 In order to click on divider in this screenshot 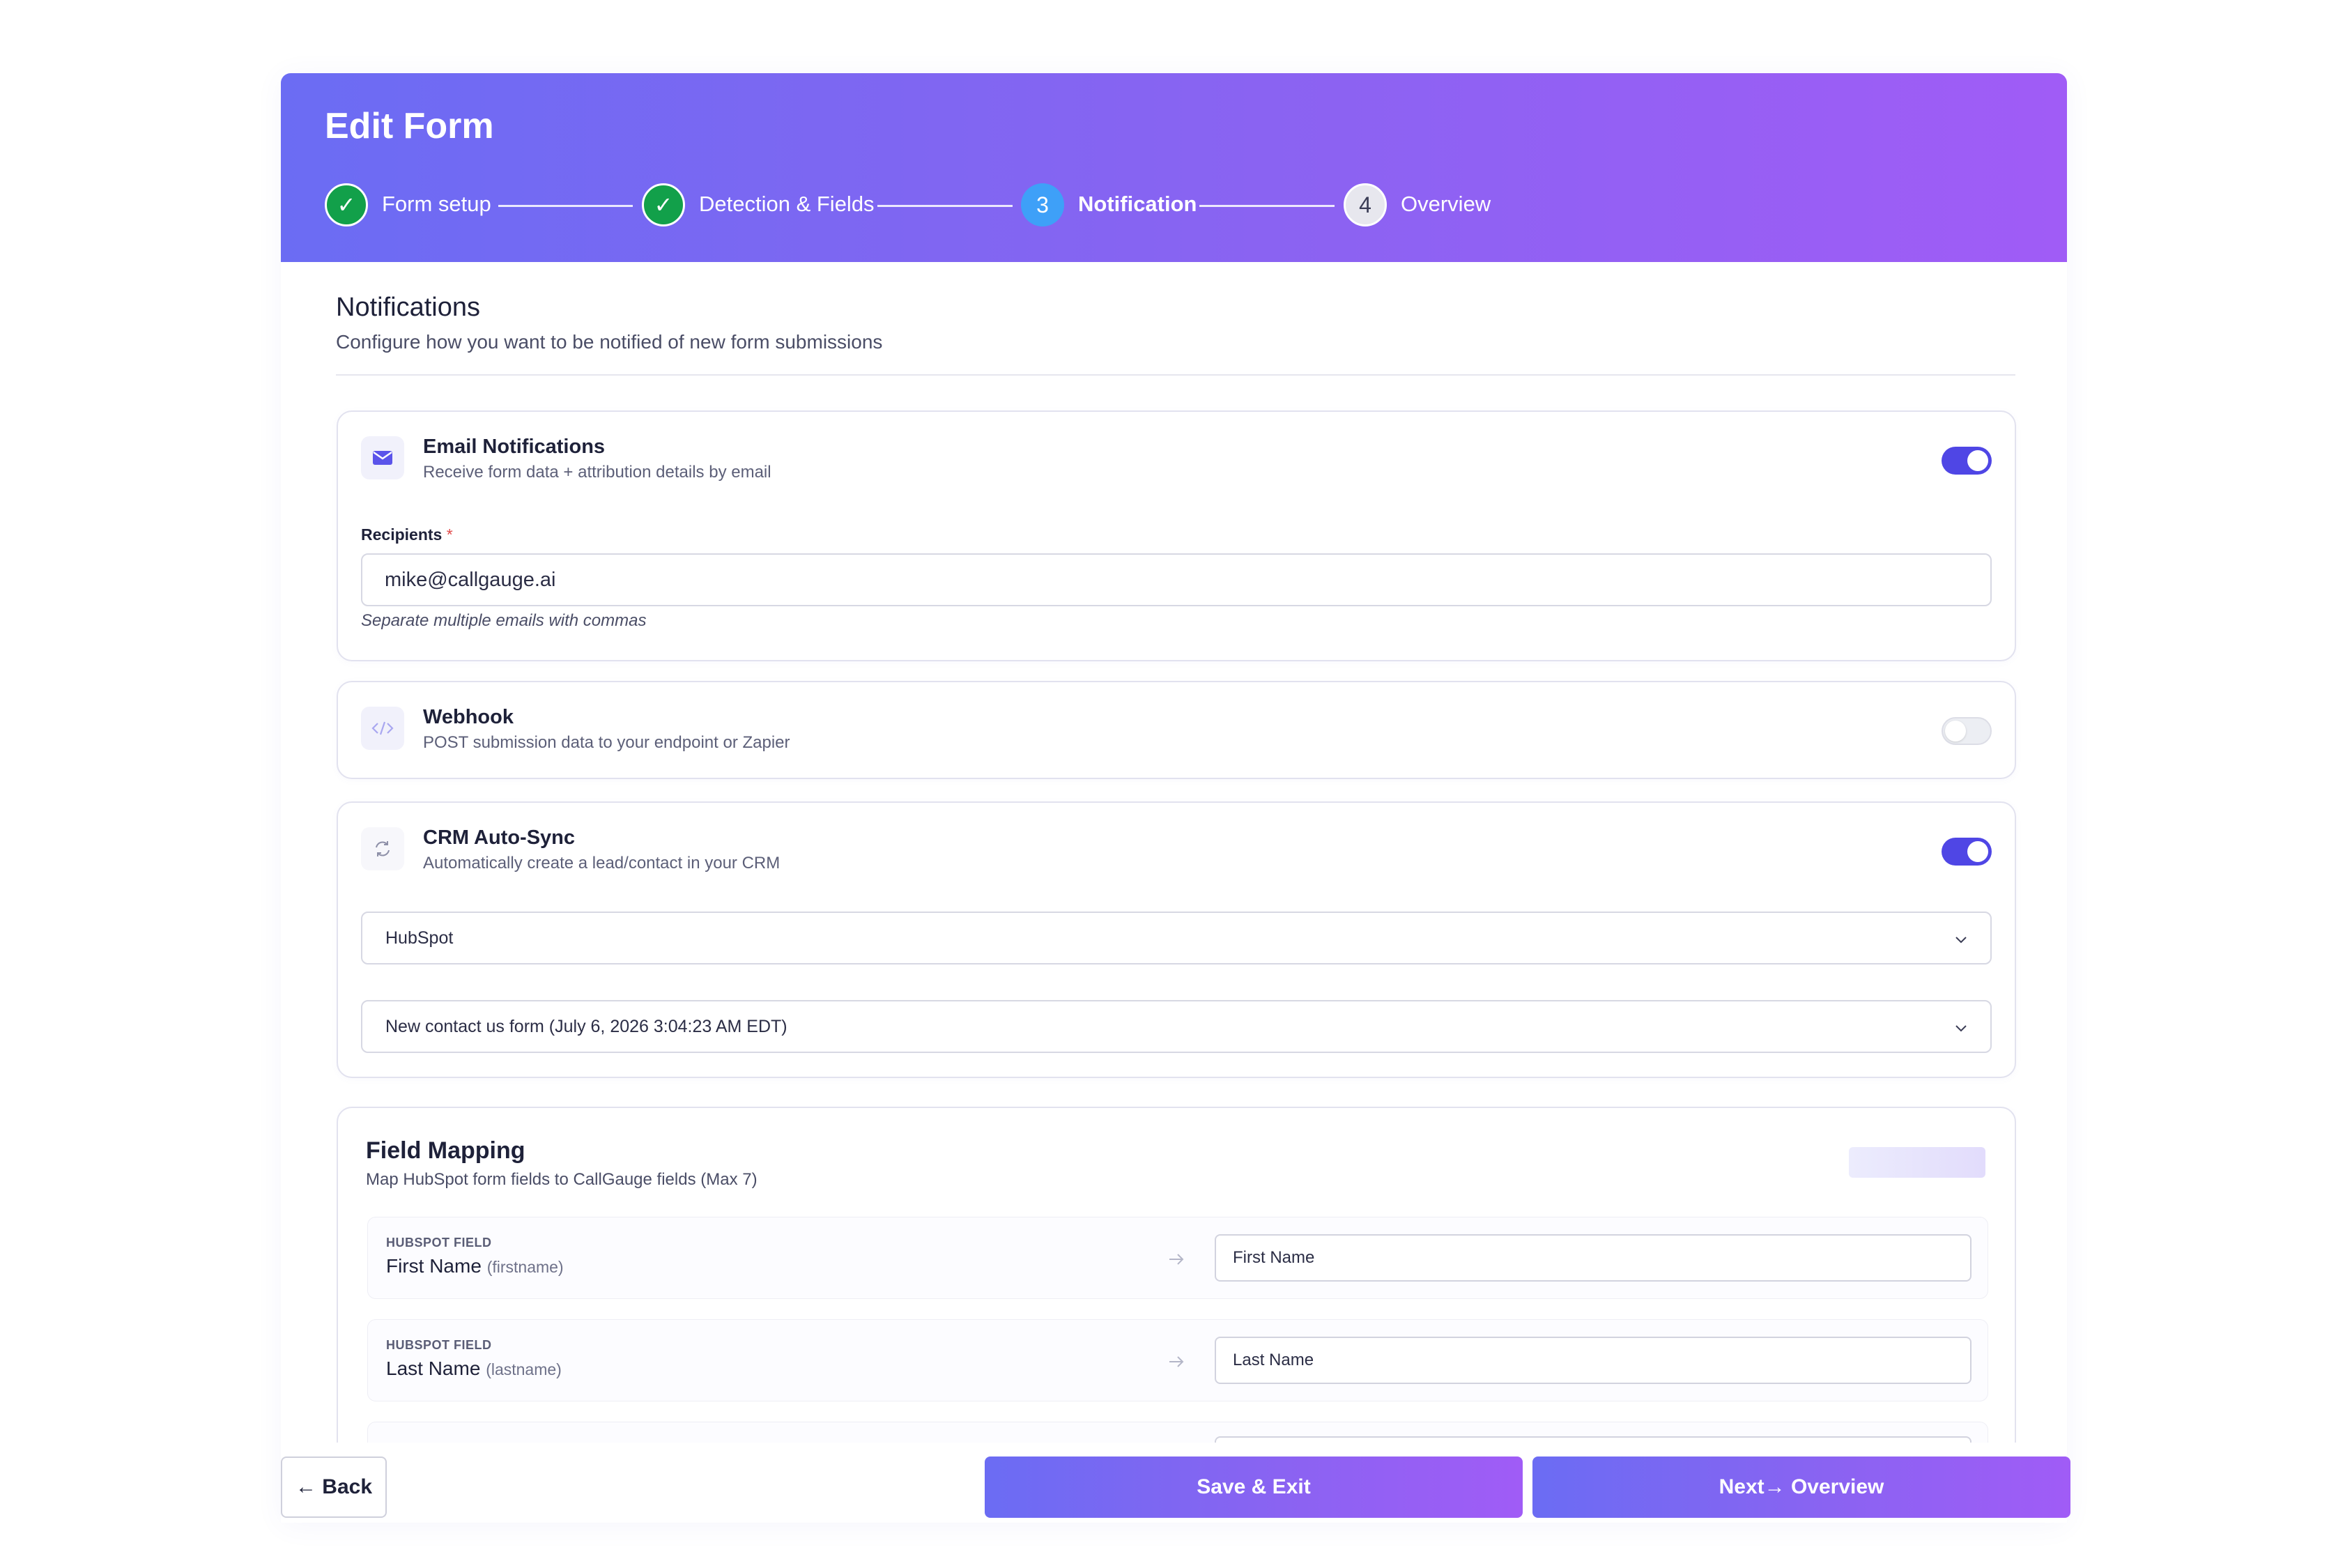, I will do `click(1175, 375)`.